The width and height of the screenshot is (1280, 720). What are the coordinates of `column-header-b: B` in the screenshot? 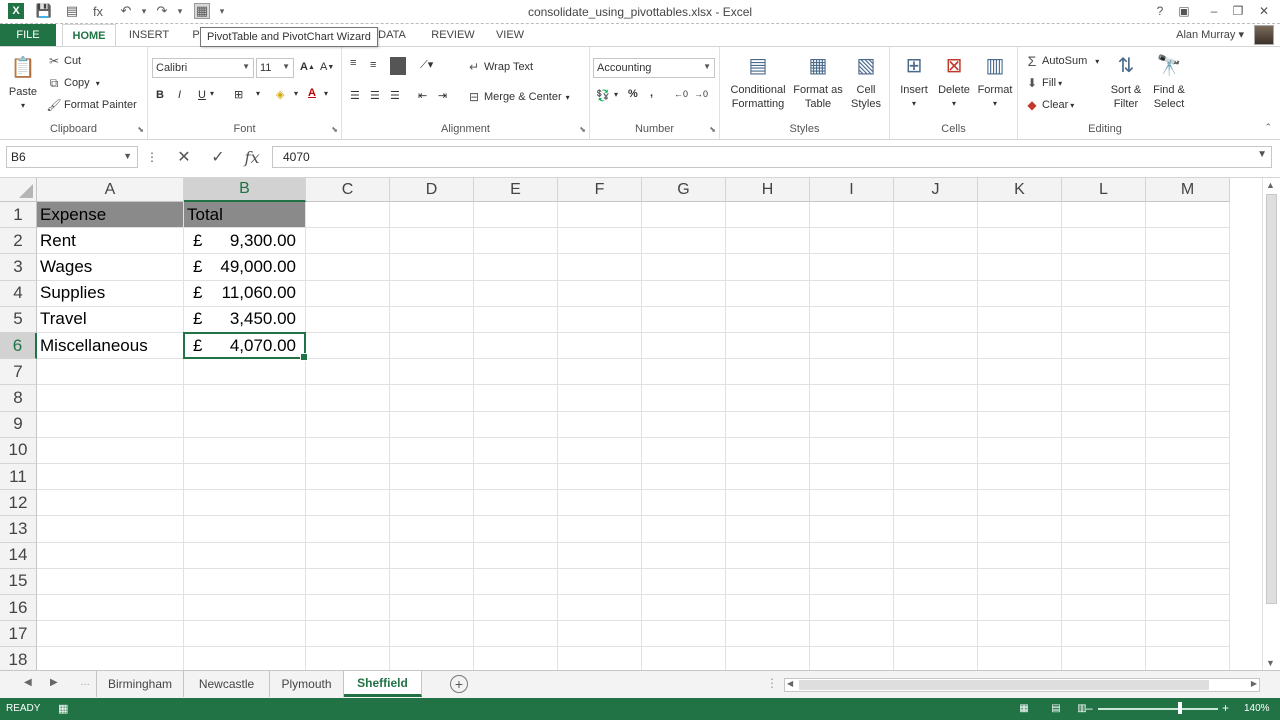 It's located at (245, 190).